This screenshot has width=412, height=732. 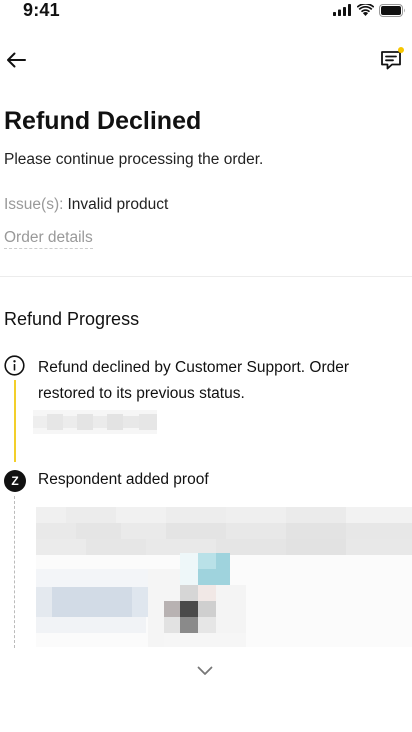 What do you see at coordinates (134, 159) in the screenshot?
I see `subtitle: Please continue processing the order.` at bounding box center [134, 159].